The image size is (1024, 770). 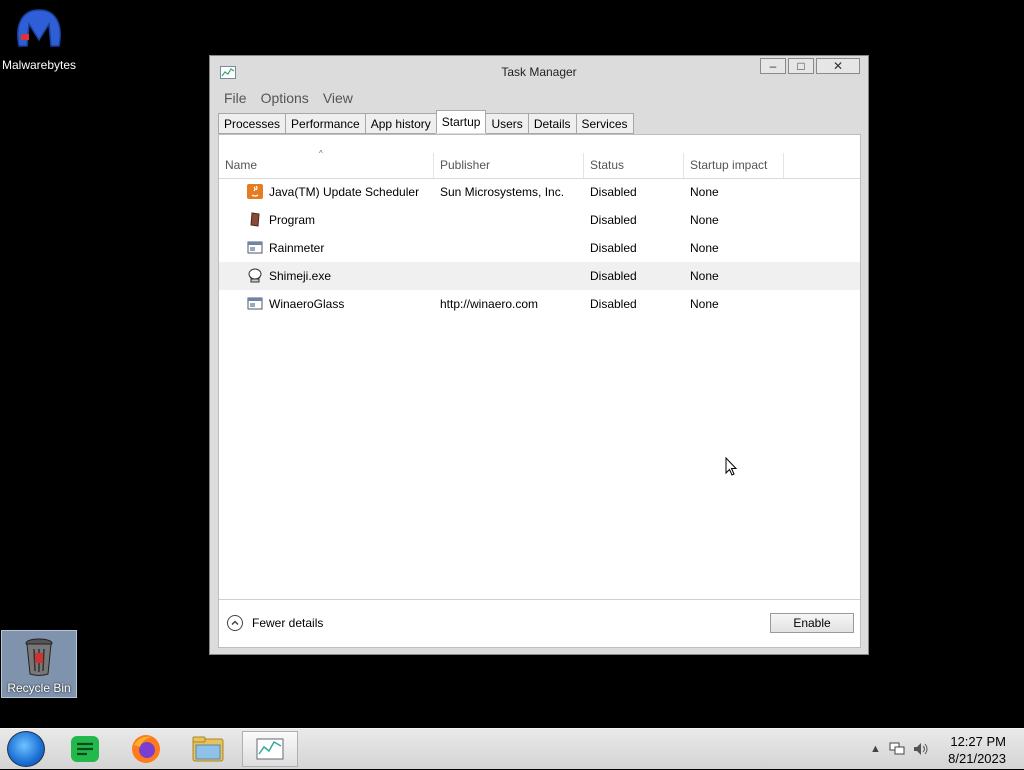 I want to click on tab-details: Details, so click(x=551, y=123).